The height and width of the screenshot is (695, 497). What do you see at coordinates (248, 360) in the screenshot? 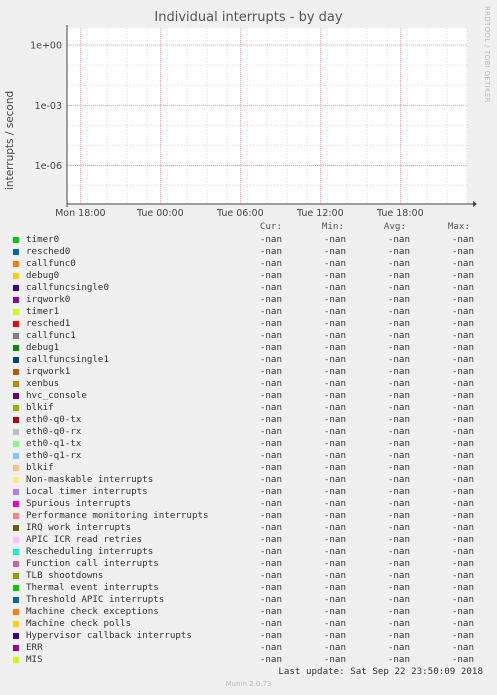
I see `legend-row: callfuncsingle1 -nan -nan -nan -nan` at bounding box center [248, 360].